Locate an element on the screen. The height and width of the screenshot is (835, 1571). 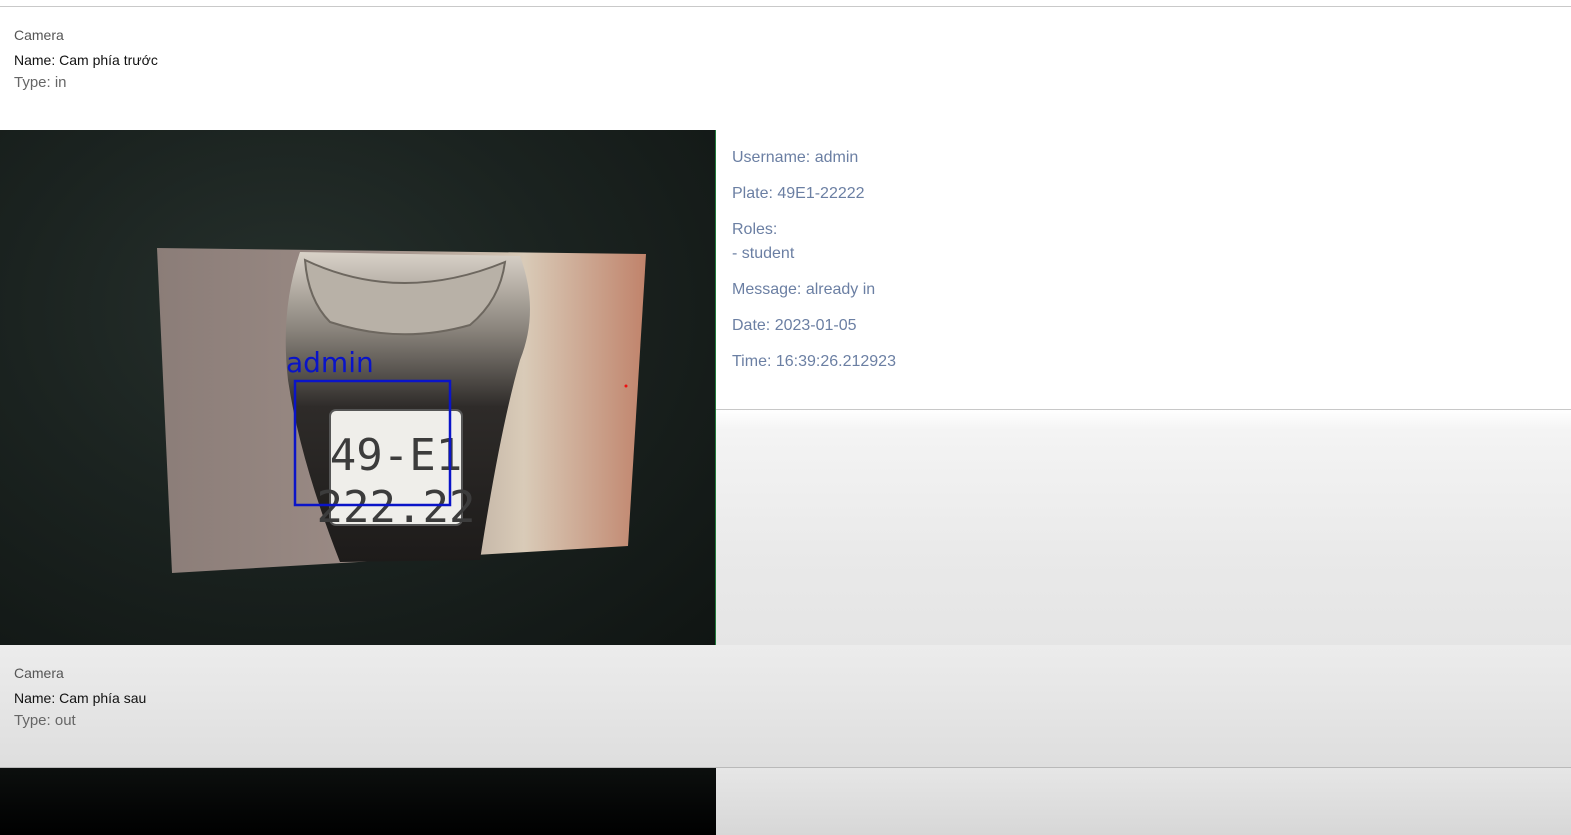
roles-label: Roles: is located at coordinates (755, 229).